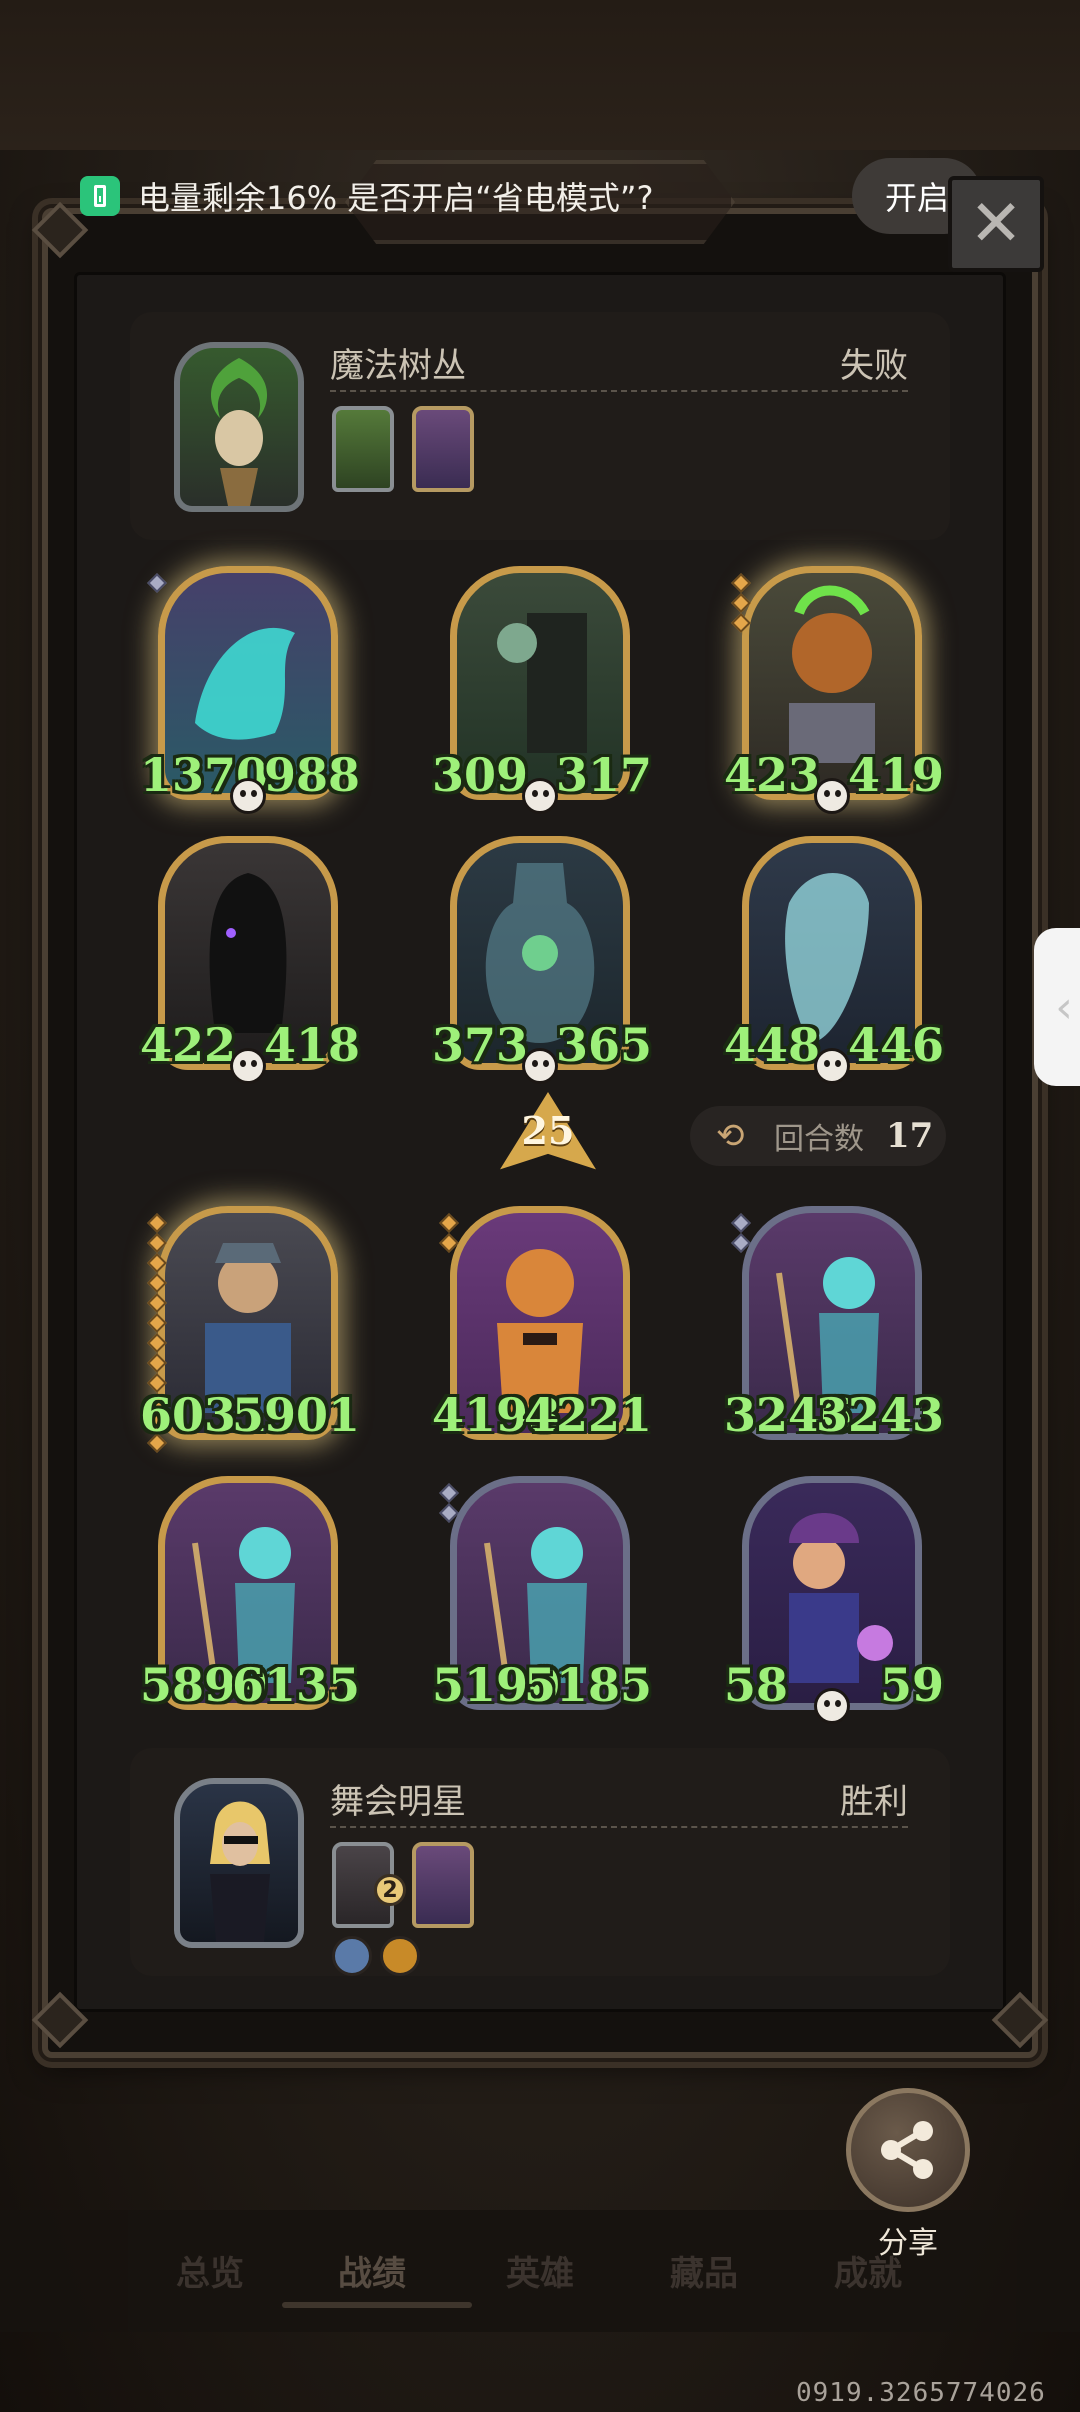 Image resolution: width=1080 pixels, height=2412 pixels. Describe the element at coordinates (250, 690) in the screenshot. I see `opponent-minion-1: 1370 988` at that location.